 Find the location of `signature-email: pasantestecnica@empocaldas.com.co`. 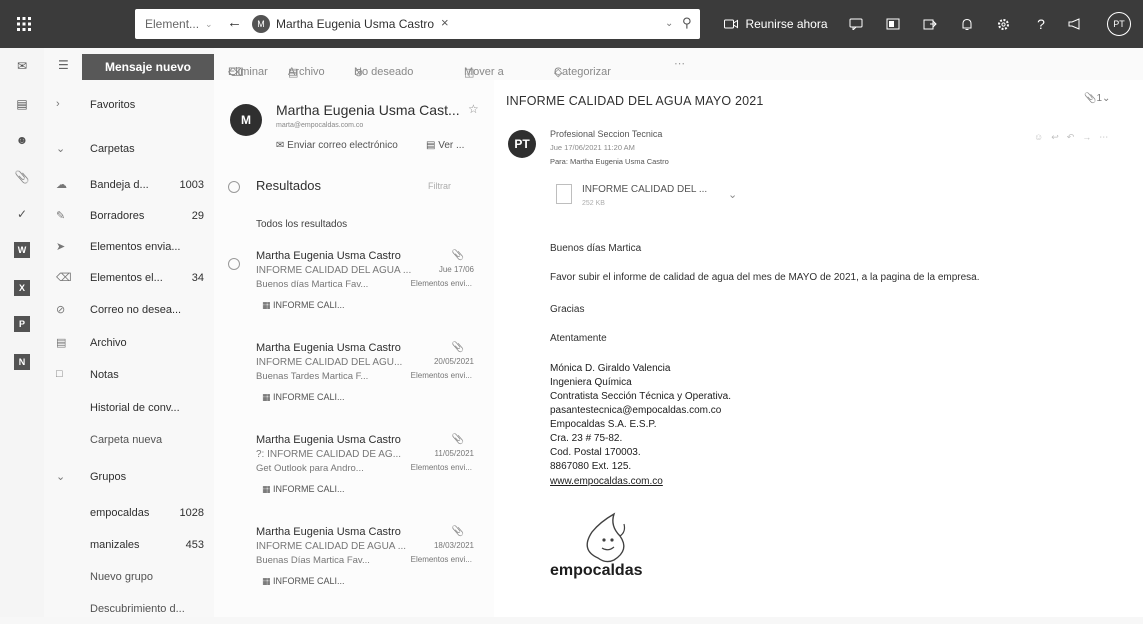

signature-email: pasantestecnica@empocaldas.com.co is located at coordinates (635, 410).